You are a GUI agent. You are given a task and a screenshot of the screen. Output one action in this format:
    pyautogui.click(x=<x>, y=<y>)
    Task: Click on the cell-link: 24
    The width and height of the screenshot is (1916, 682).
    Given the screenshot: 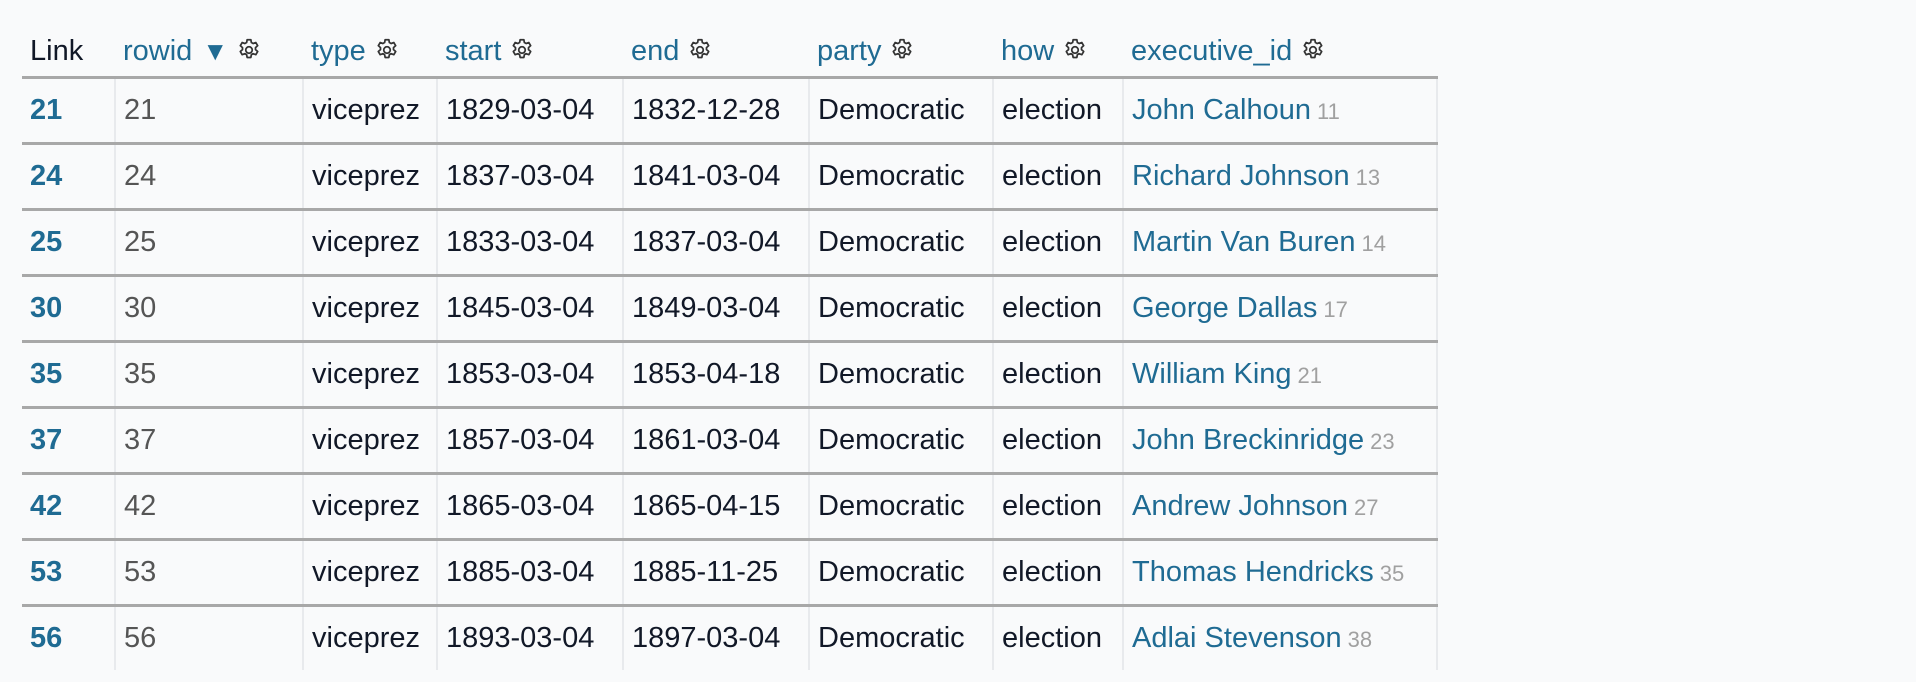 What is the action you would take?
    pyautogui.click(x=69, y=177)
    